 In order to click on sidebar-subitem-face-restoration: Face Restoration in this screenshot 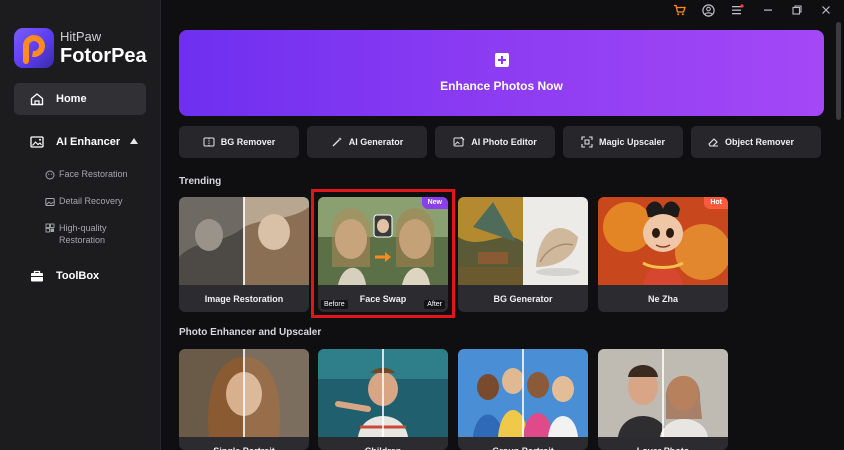, I will do `click(86, 174)`.